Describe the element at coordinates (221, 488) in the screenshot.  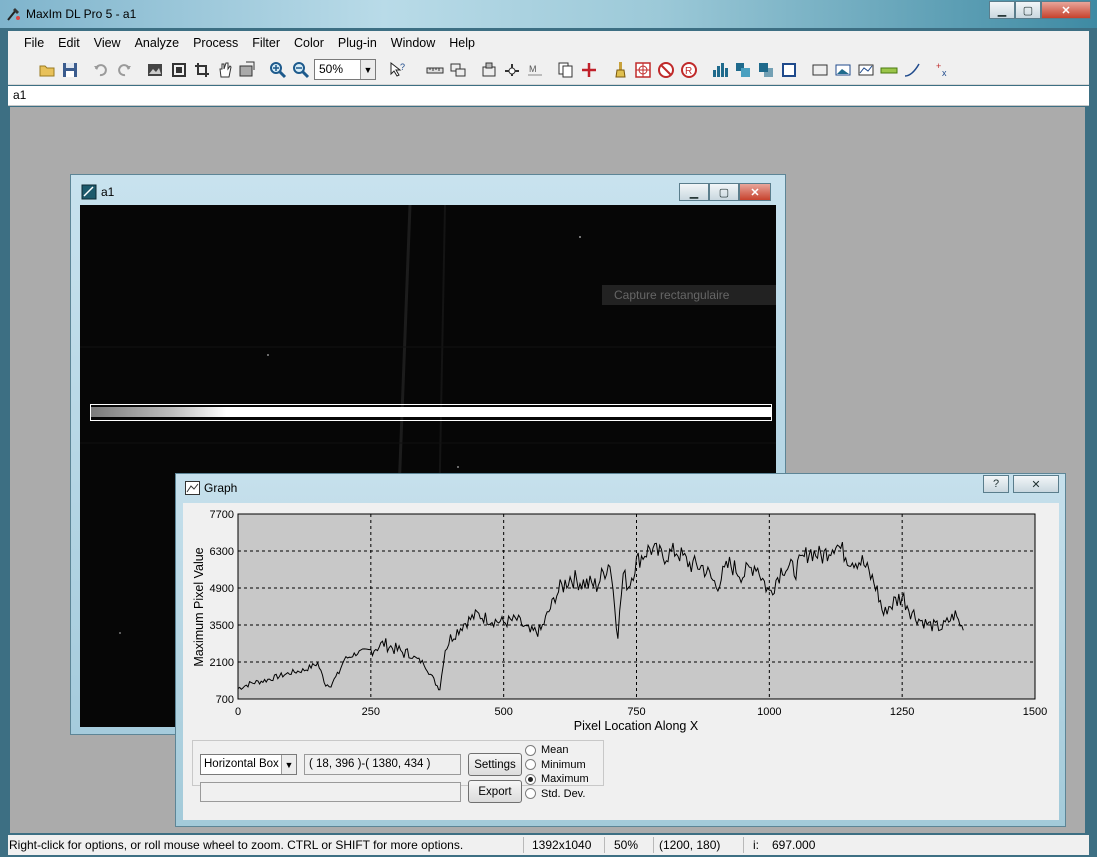
I see `graph-window-title: Graph` at that location.